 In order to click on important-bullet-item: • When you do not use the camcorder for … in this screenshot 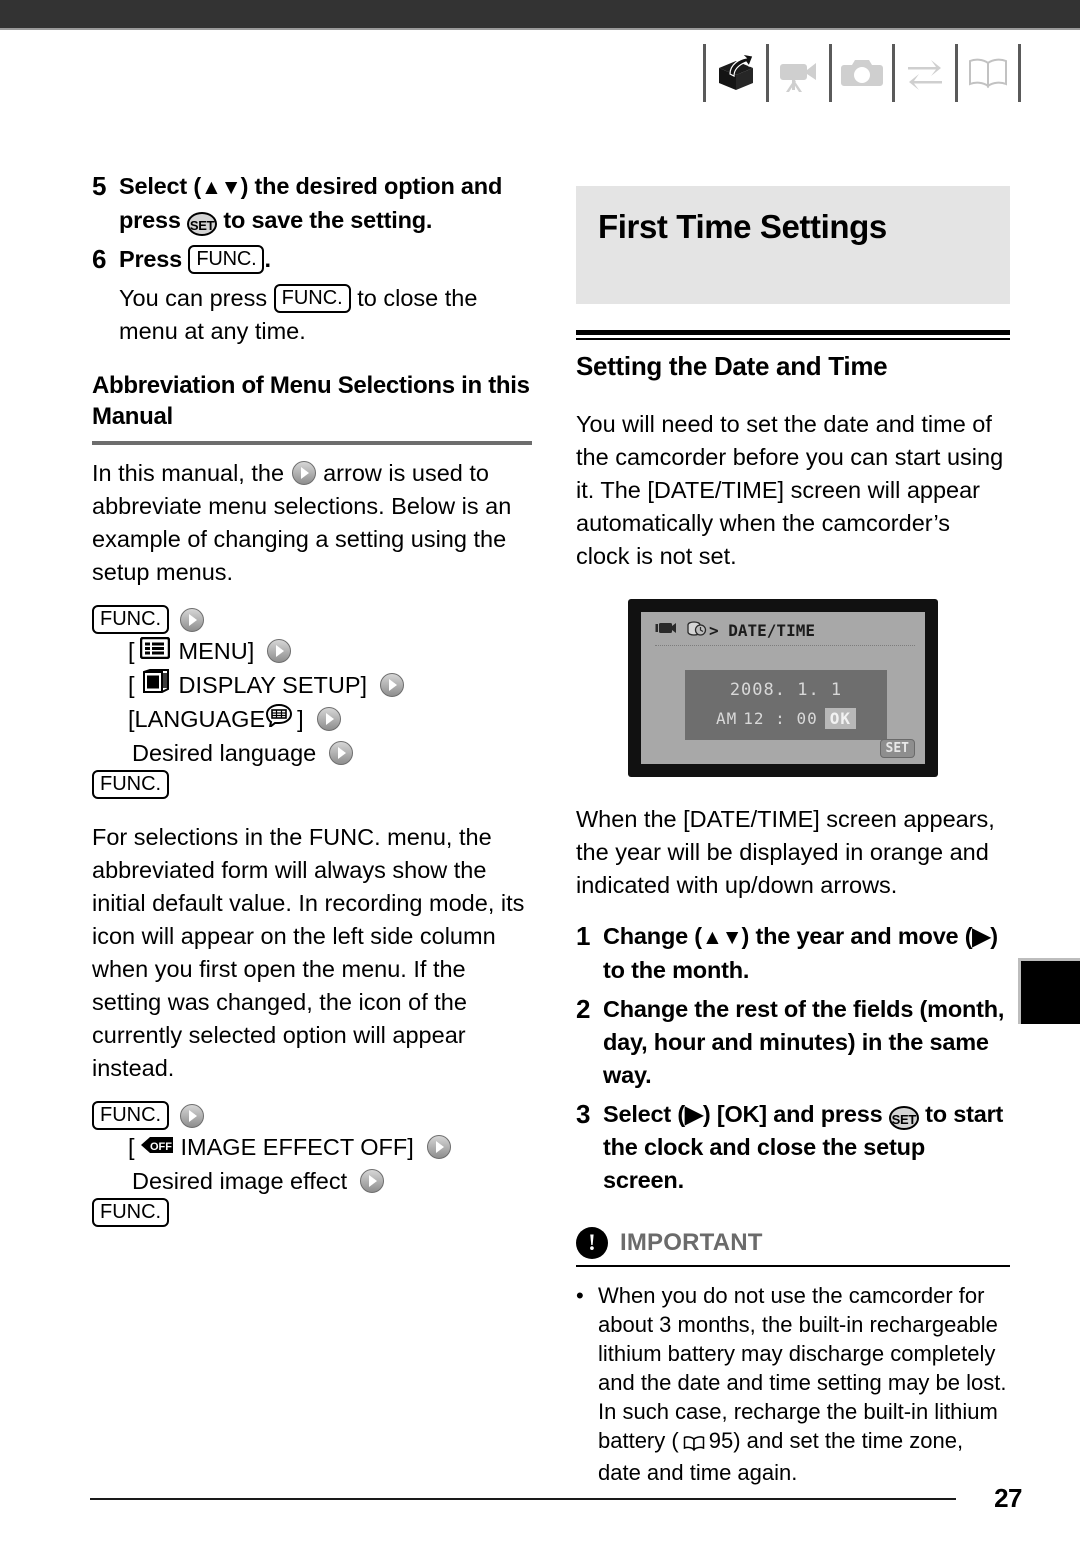, I will do `click(793, 1384)`.